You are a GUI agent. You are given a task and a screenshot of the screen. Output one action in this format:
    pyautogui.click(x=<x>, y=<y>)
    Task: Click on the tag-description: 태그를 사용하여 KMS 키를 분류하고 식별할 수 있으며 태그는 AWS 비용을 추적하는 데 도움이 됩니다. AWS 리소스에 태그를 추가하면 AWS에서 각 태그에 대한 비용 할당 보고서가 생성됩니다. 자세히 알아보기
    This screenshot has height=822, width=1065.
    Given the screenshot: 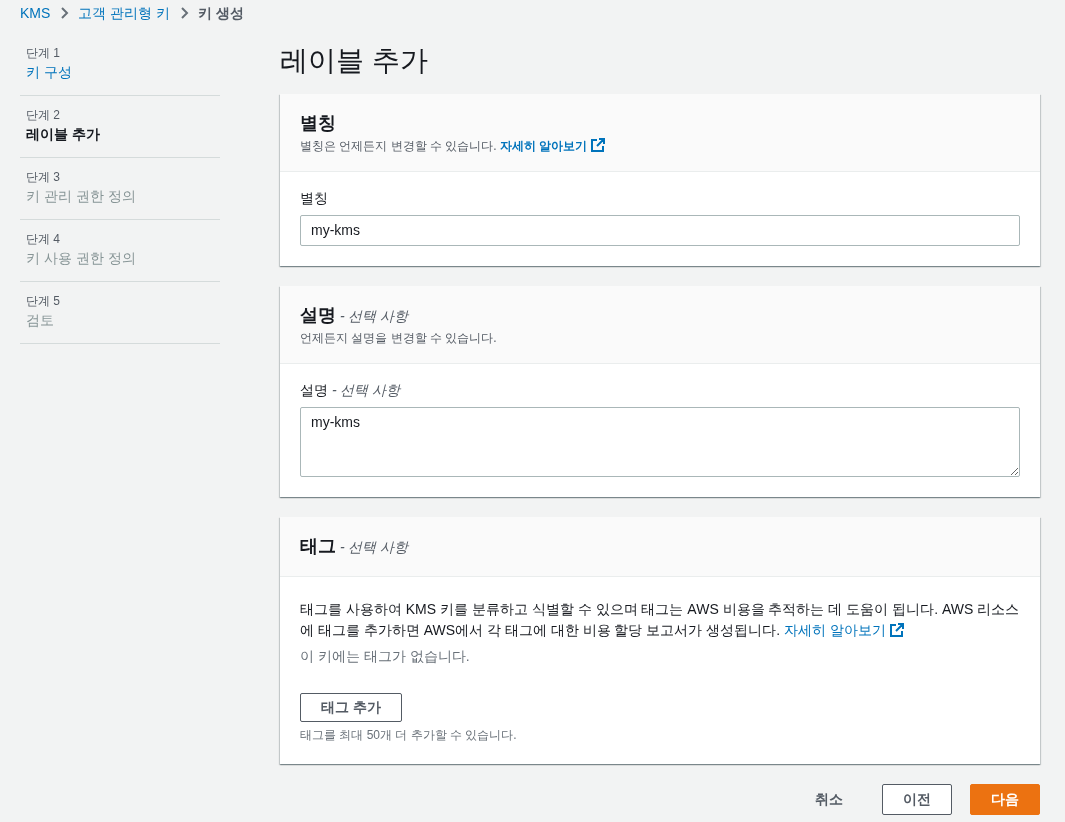 What is the action you would take?
    pyautogui.click(x=660, y=620)
    